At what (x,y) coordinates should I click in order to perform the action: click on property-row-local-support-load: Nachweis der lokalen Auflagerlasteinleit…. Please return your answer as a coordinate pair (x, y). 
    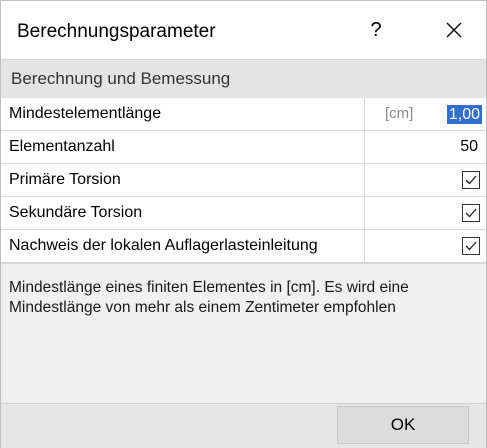
    Looking at the image, I should click on (243, 246).